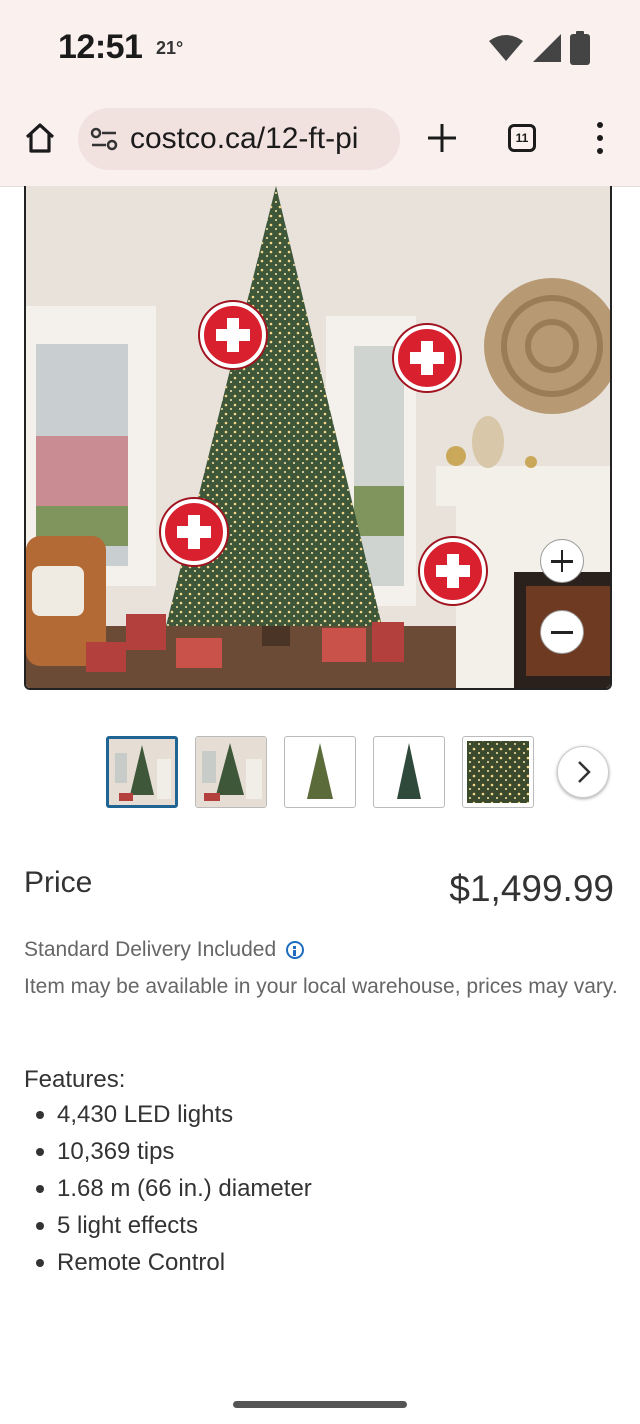 Image resolution: width=640 pixels, height=1424 pixels. What do you see at coordinates (105, 139) in the screenshot?
I see `tune-icon` at bounding box center [105, 139].